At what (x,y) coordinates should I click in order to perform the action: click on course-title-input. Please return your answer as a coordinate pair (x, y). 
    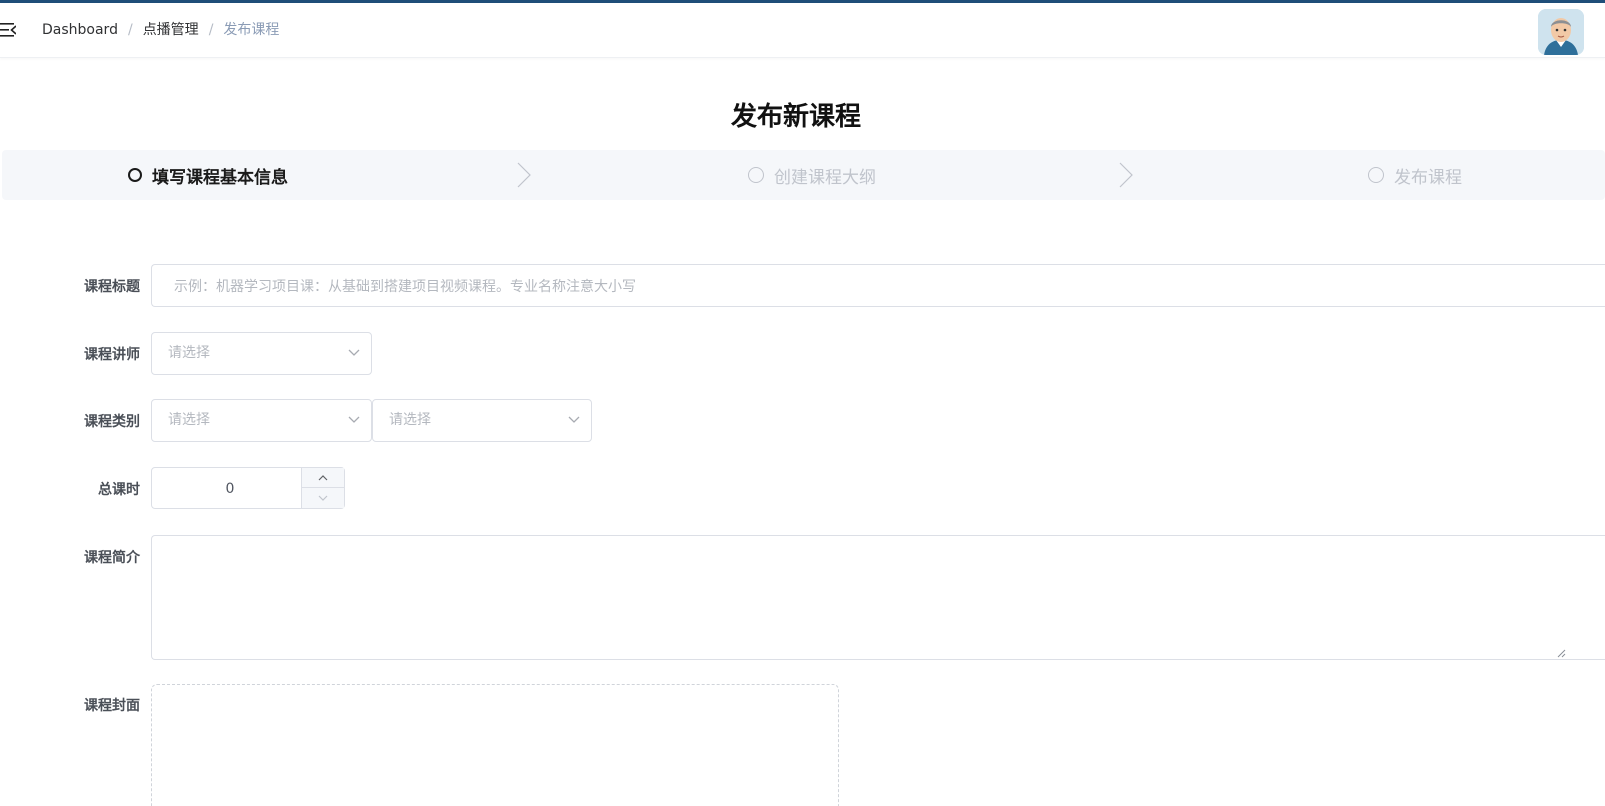
    Looking at the image, I should click on (874, 286).